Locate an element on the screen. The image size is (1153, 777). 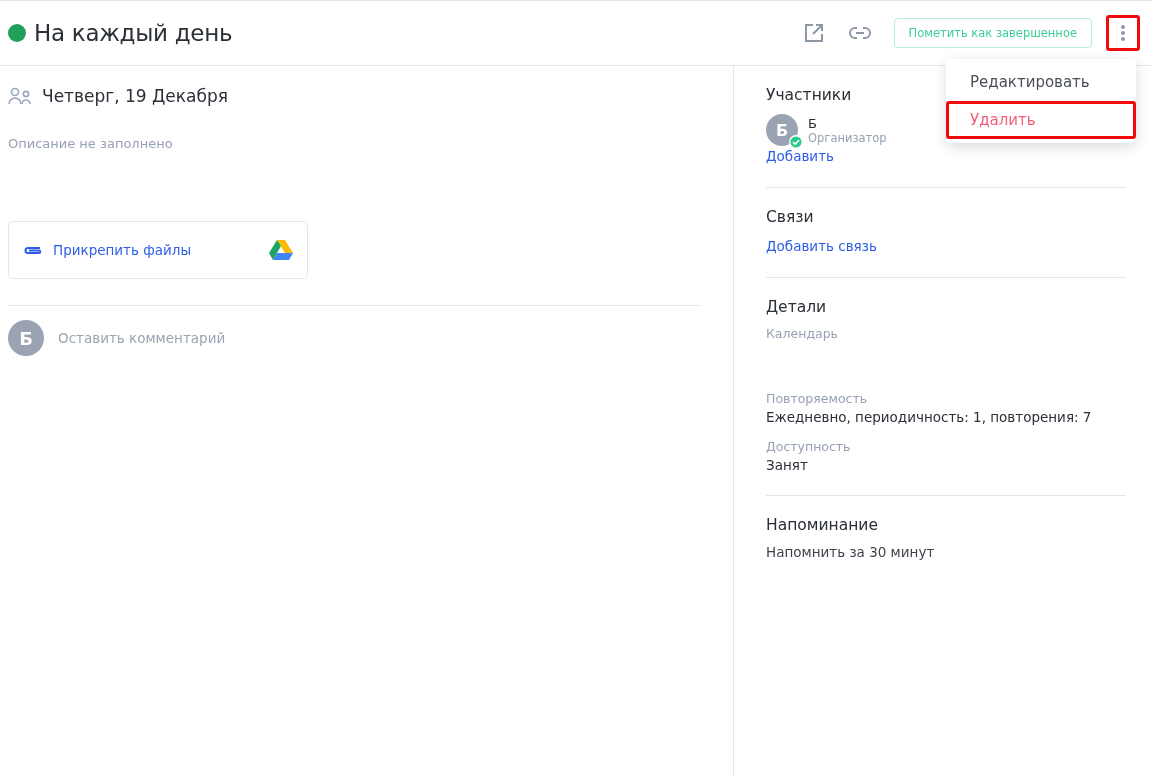
open-external-button is located at coordinates (813, 33).